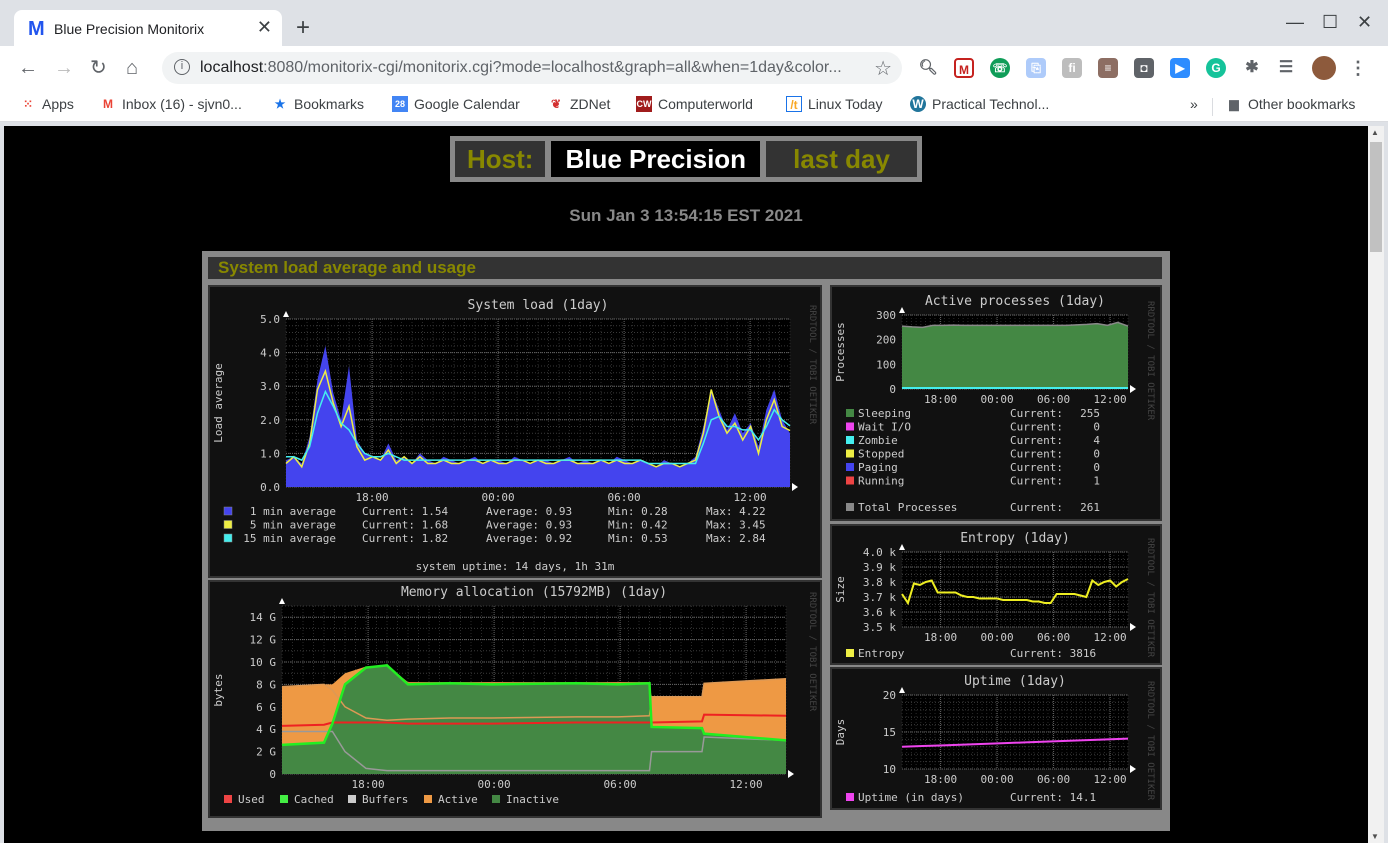 This screenshot has width=1388, height=843. Describe the element at coordinates (303, 28) in the screenshot. I see `new-tab-button: +` at that location.